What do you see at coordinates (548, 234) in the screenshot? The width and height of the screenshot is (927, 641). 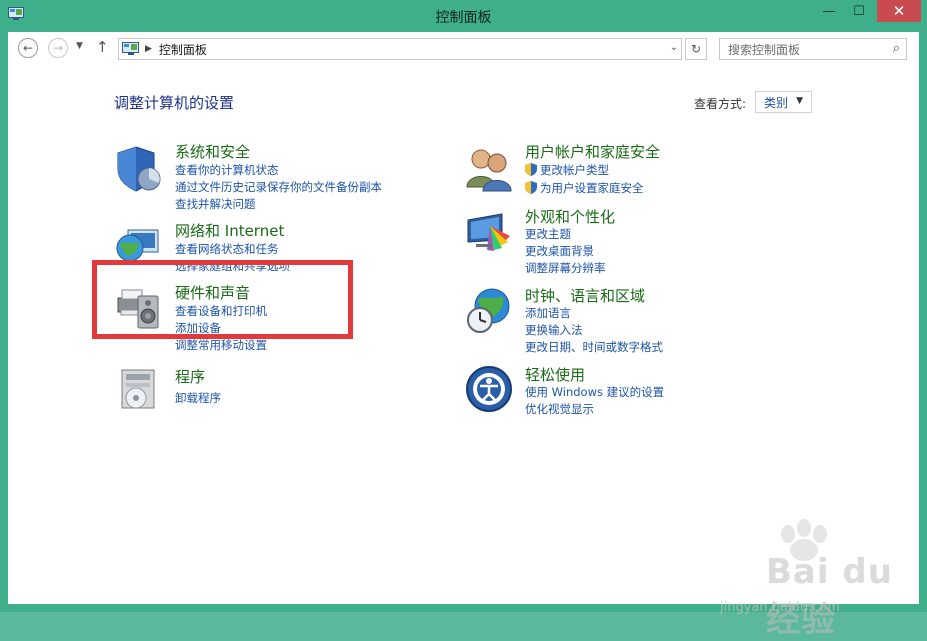 I see `link-change-theme: 更改主题` at bounding box center [548, 234].